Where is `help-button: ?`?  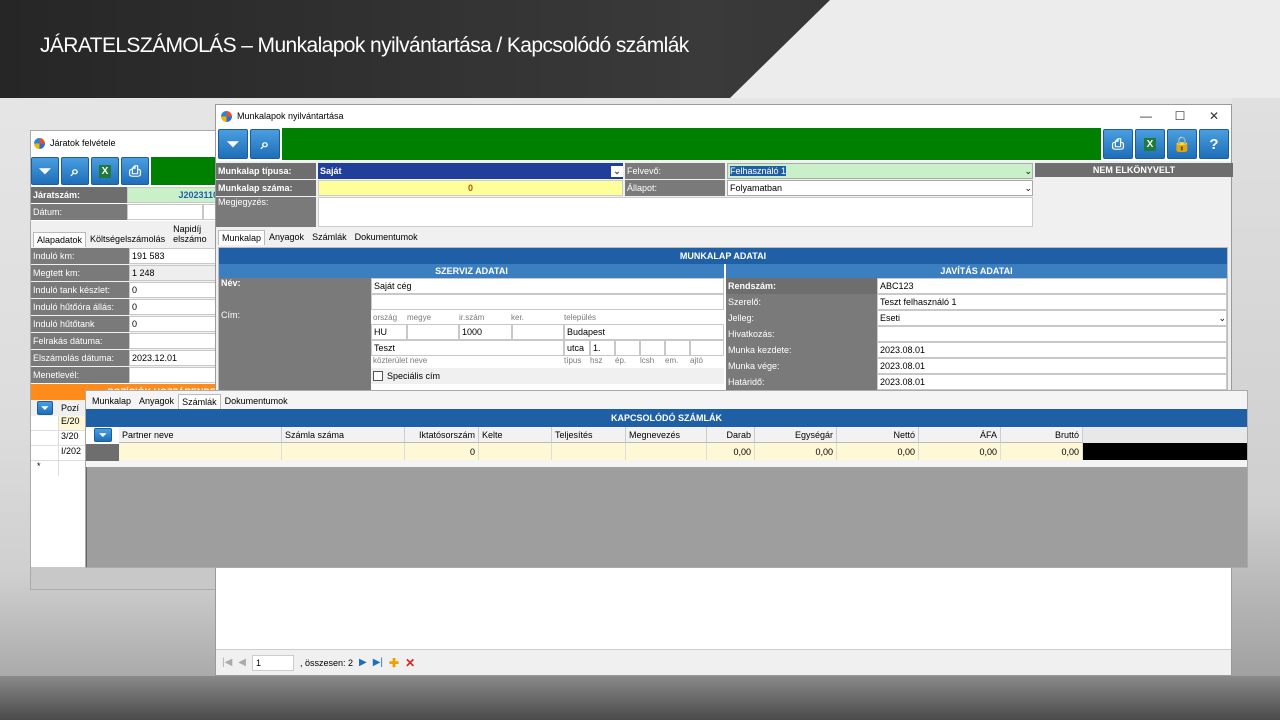
help-button: ? is located at coordinates (1214, 144).